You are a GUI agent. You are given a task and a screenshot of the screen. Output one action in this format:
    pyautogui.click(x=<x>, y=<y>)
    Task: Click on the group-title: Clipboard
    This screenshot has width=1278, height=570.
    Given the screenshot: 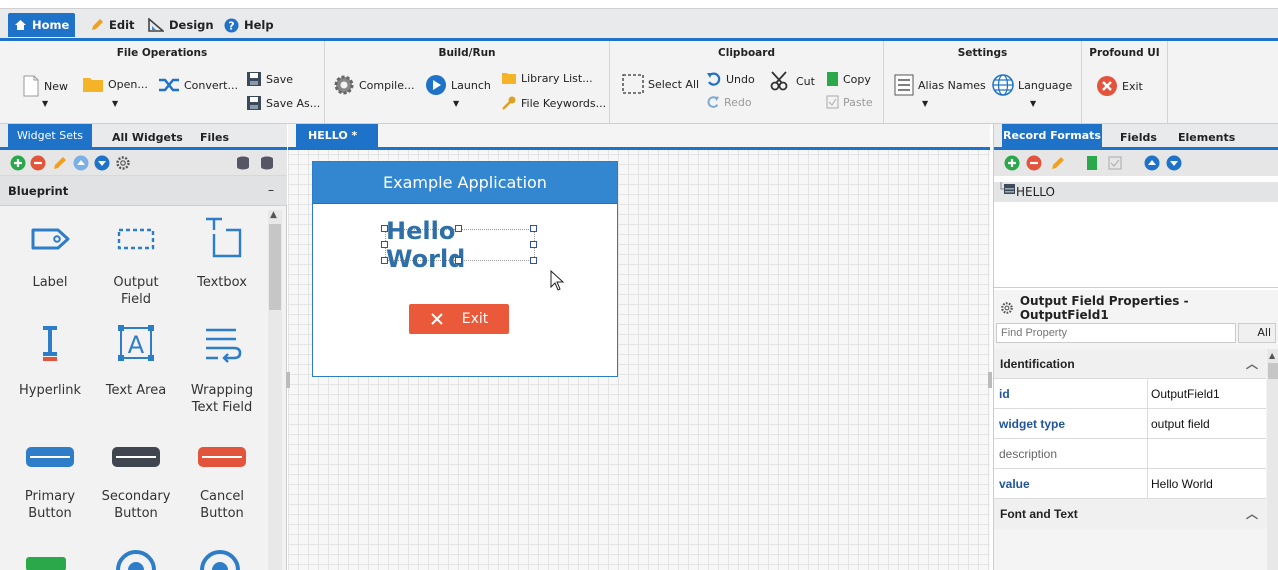 What is the action you would take?
    pyautogui.click(x=746, y=53)
    